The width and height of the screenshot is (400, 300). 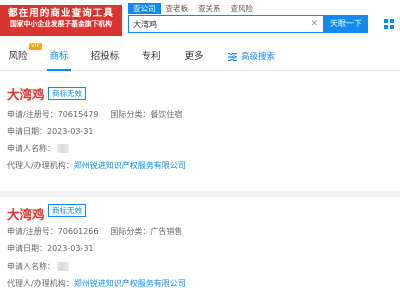 What do you see at coordinates (314, 24) in the screenshot?
I see `close-icon: ✕` at bounding box center [314, 24].